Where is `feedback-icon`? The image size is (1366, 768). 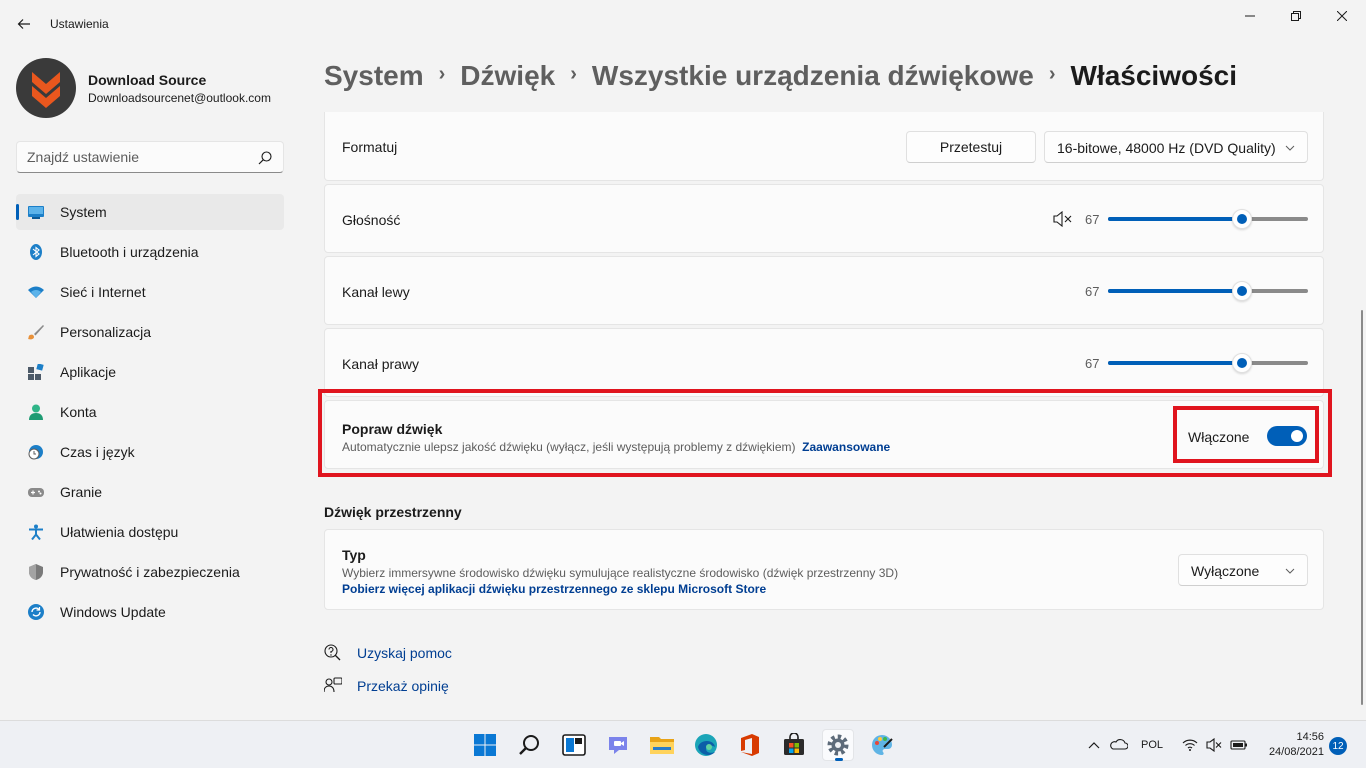 feedback-icon is located at coordinates (333, 685).